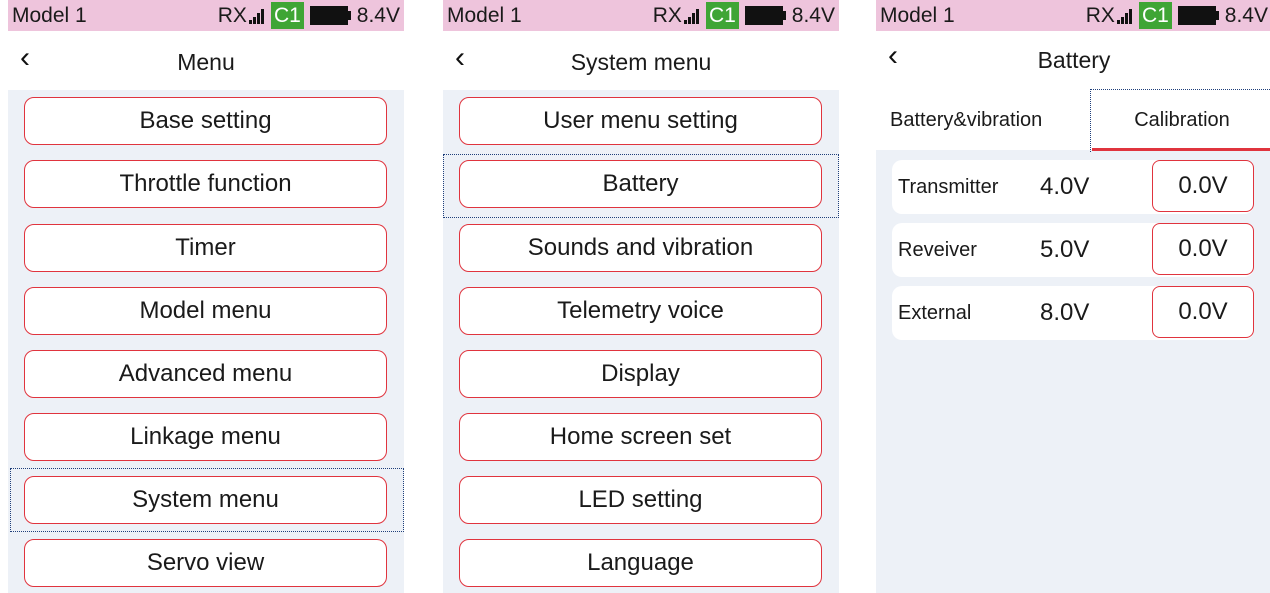  What do you see at coordinates (205, 248) in the screenshot?
I see `menu-item-timer: Timer` at bounding box center [205, 248].